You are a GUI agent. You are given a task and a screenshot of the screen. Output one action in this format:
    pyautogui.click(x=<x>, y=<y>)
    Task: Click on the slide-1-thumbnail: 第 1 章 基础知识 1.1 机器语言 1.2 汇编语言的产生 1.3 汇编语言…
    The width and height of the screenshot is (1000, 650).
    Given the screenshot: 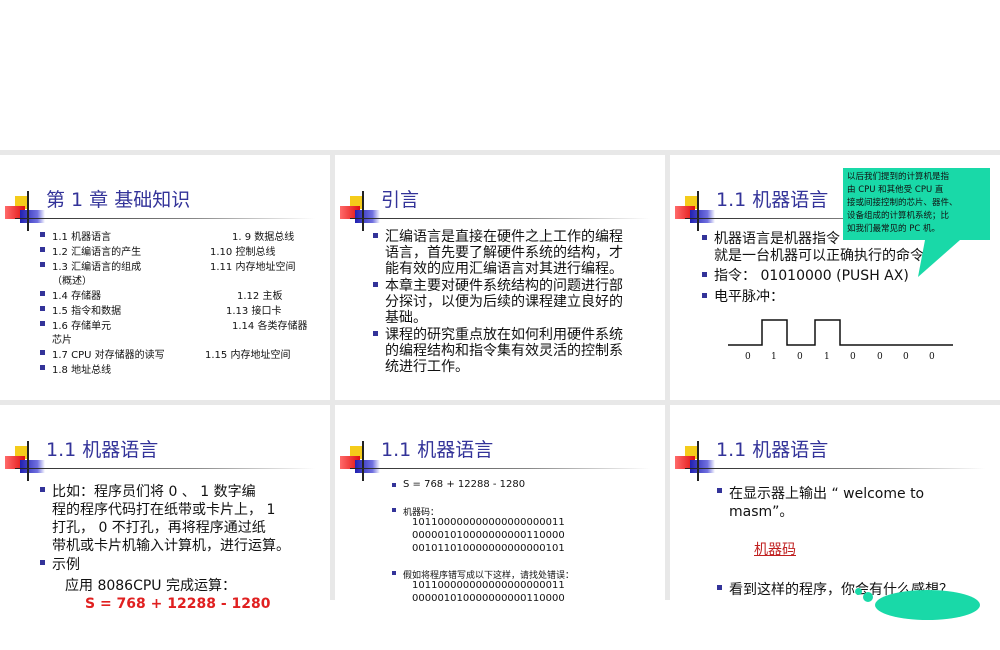 What is the action you would take?
    pyautogui.click(x=165, y=277)
    